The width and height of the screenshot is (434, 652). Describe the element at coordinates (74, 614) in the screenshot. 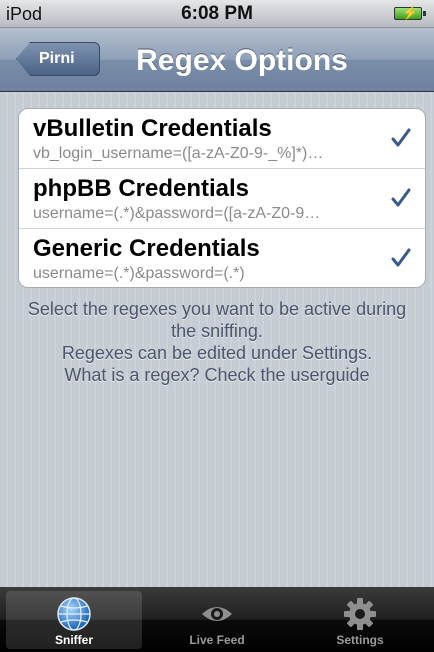

I see `globe-icon` at that location.